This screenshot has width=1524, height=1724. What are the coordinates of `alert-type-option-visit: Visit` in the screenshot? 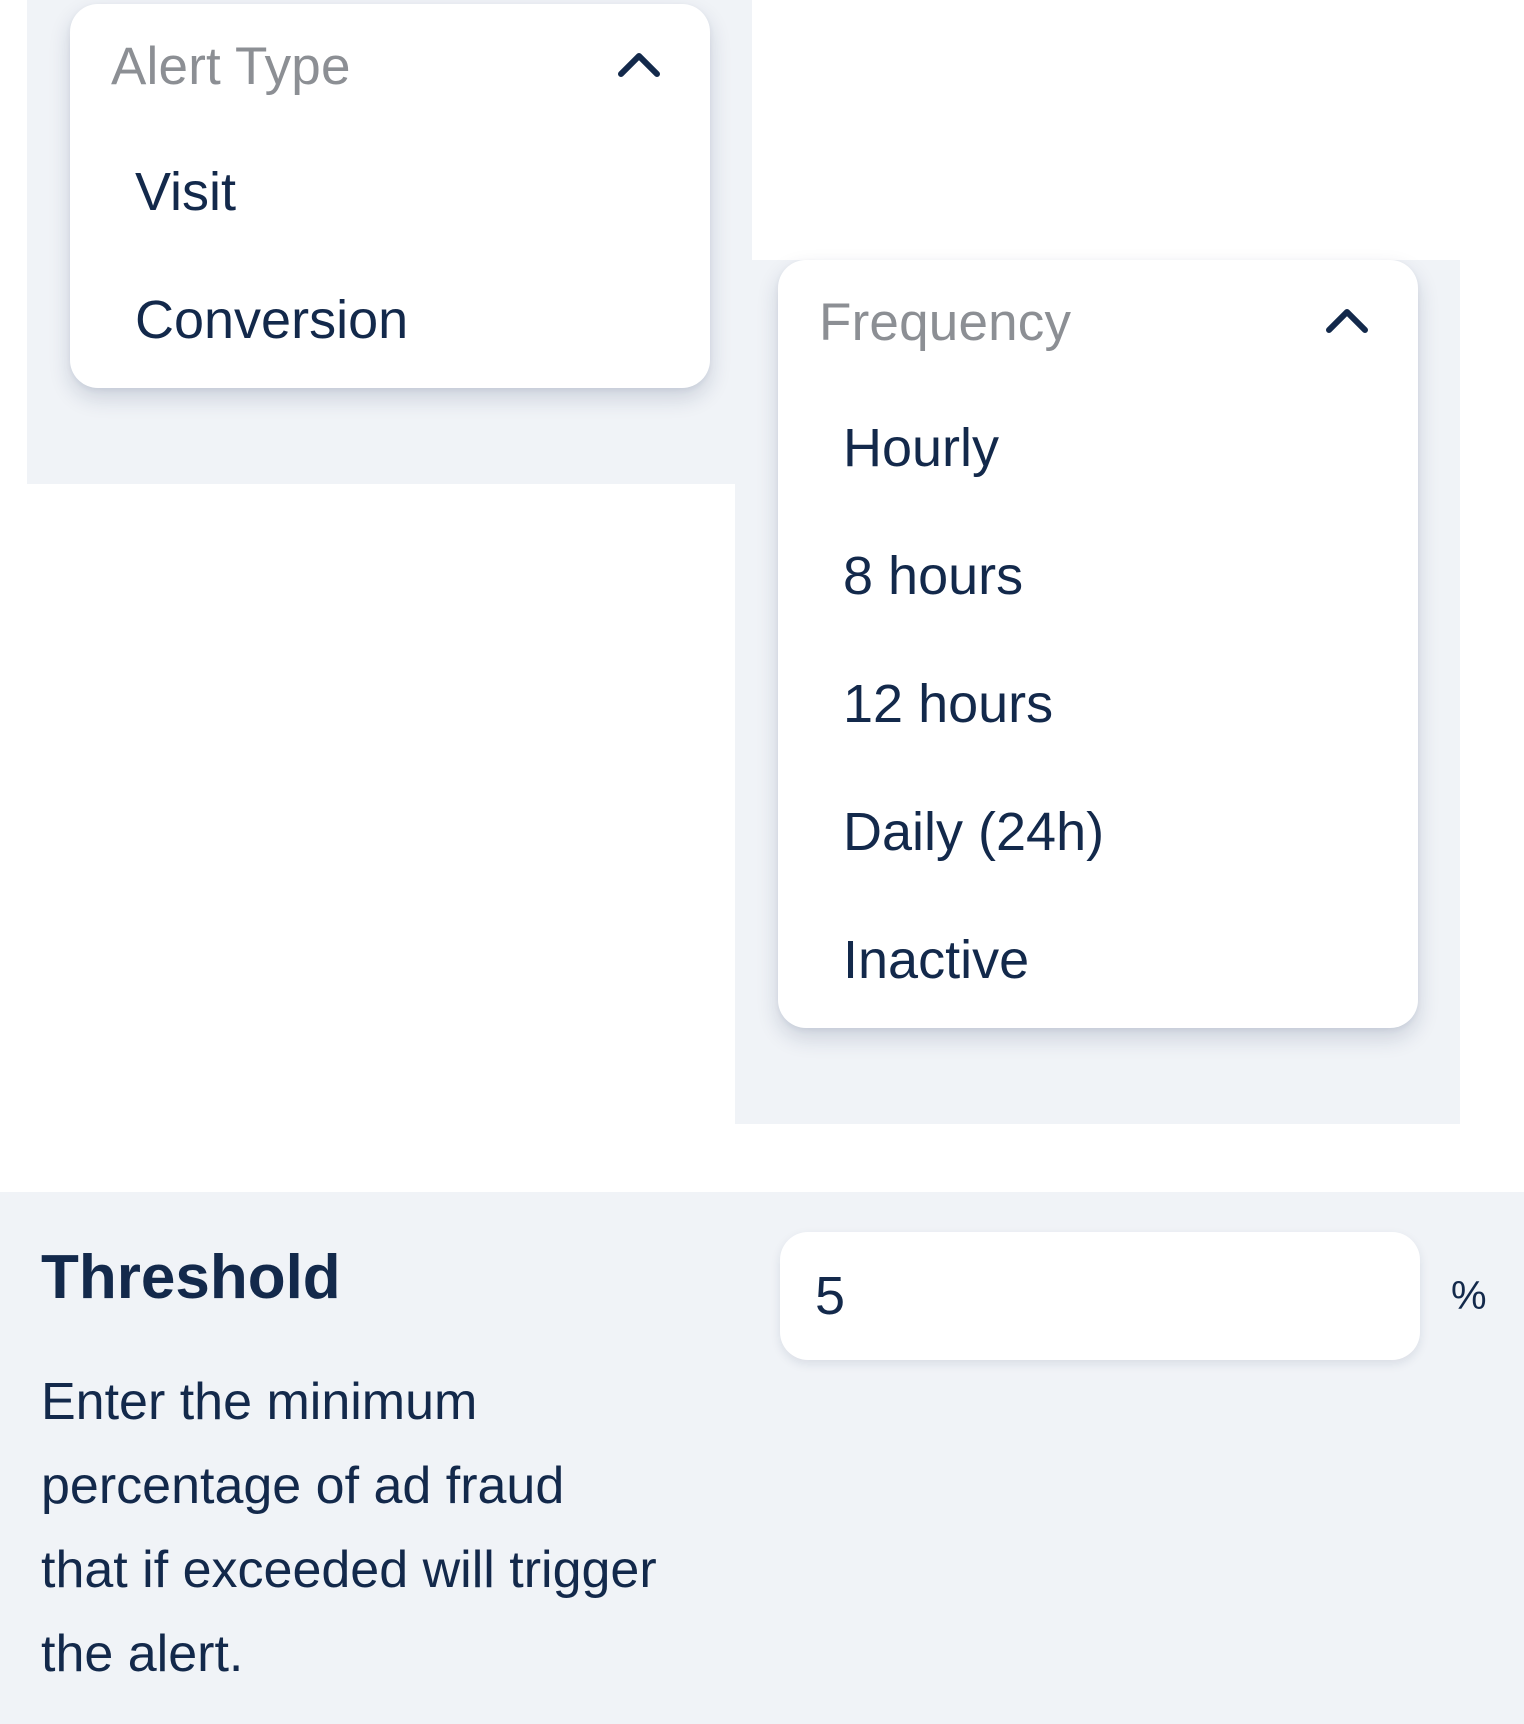 It's located at (390, 192).